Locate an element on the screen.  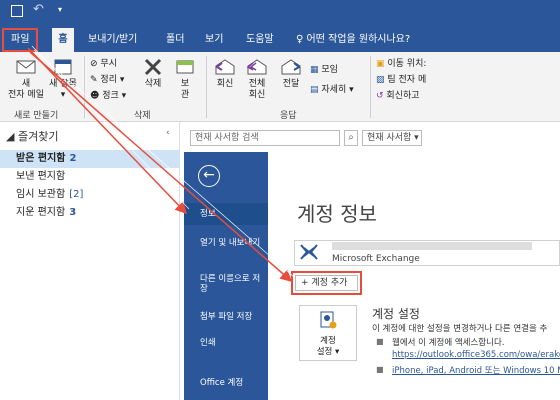
tab-view: 보기 is located at coordinates (214, 40).